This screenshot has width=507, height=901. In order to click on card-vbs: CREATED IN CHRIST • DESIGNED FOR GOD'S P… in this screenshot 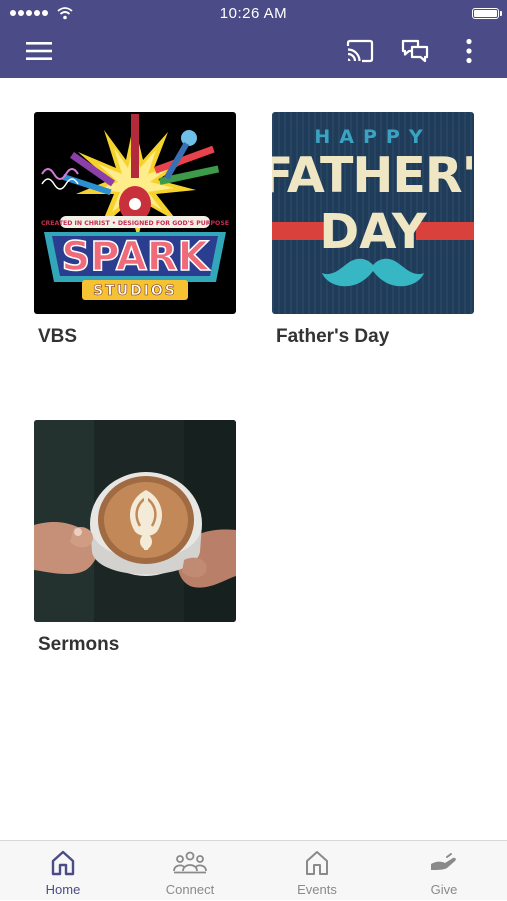, I will do `click(135, 230)`.